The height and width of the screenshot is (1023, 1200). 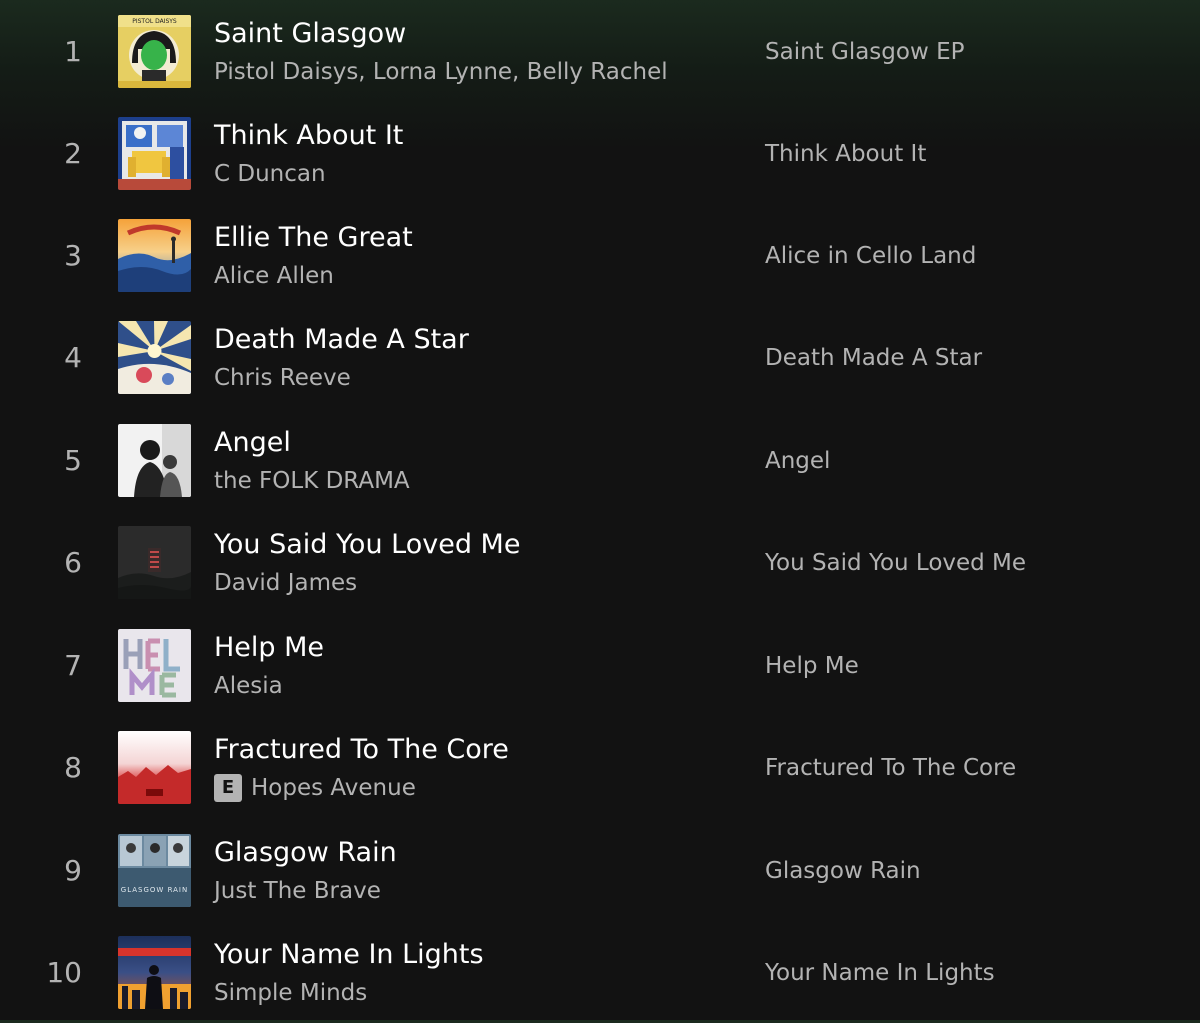 I want to click on track-title: You Said You Loved Me, so click(x=367, y=545).